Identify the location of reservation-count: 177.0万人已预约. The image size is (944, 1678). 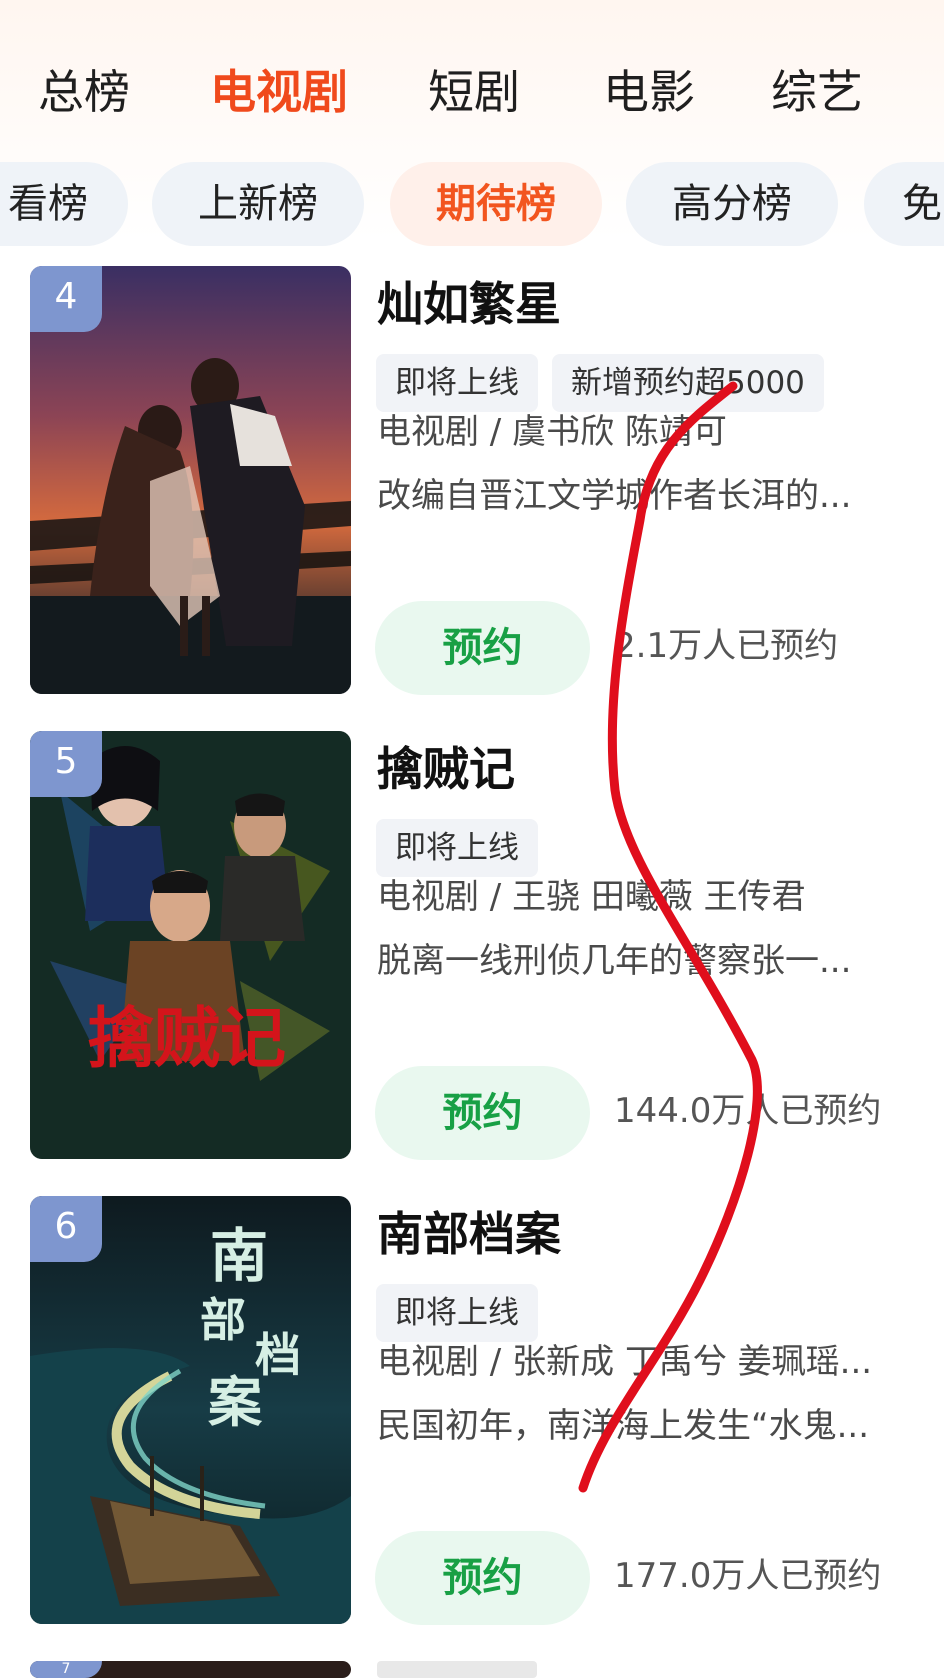
(748, 1576).